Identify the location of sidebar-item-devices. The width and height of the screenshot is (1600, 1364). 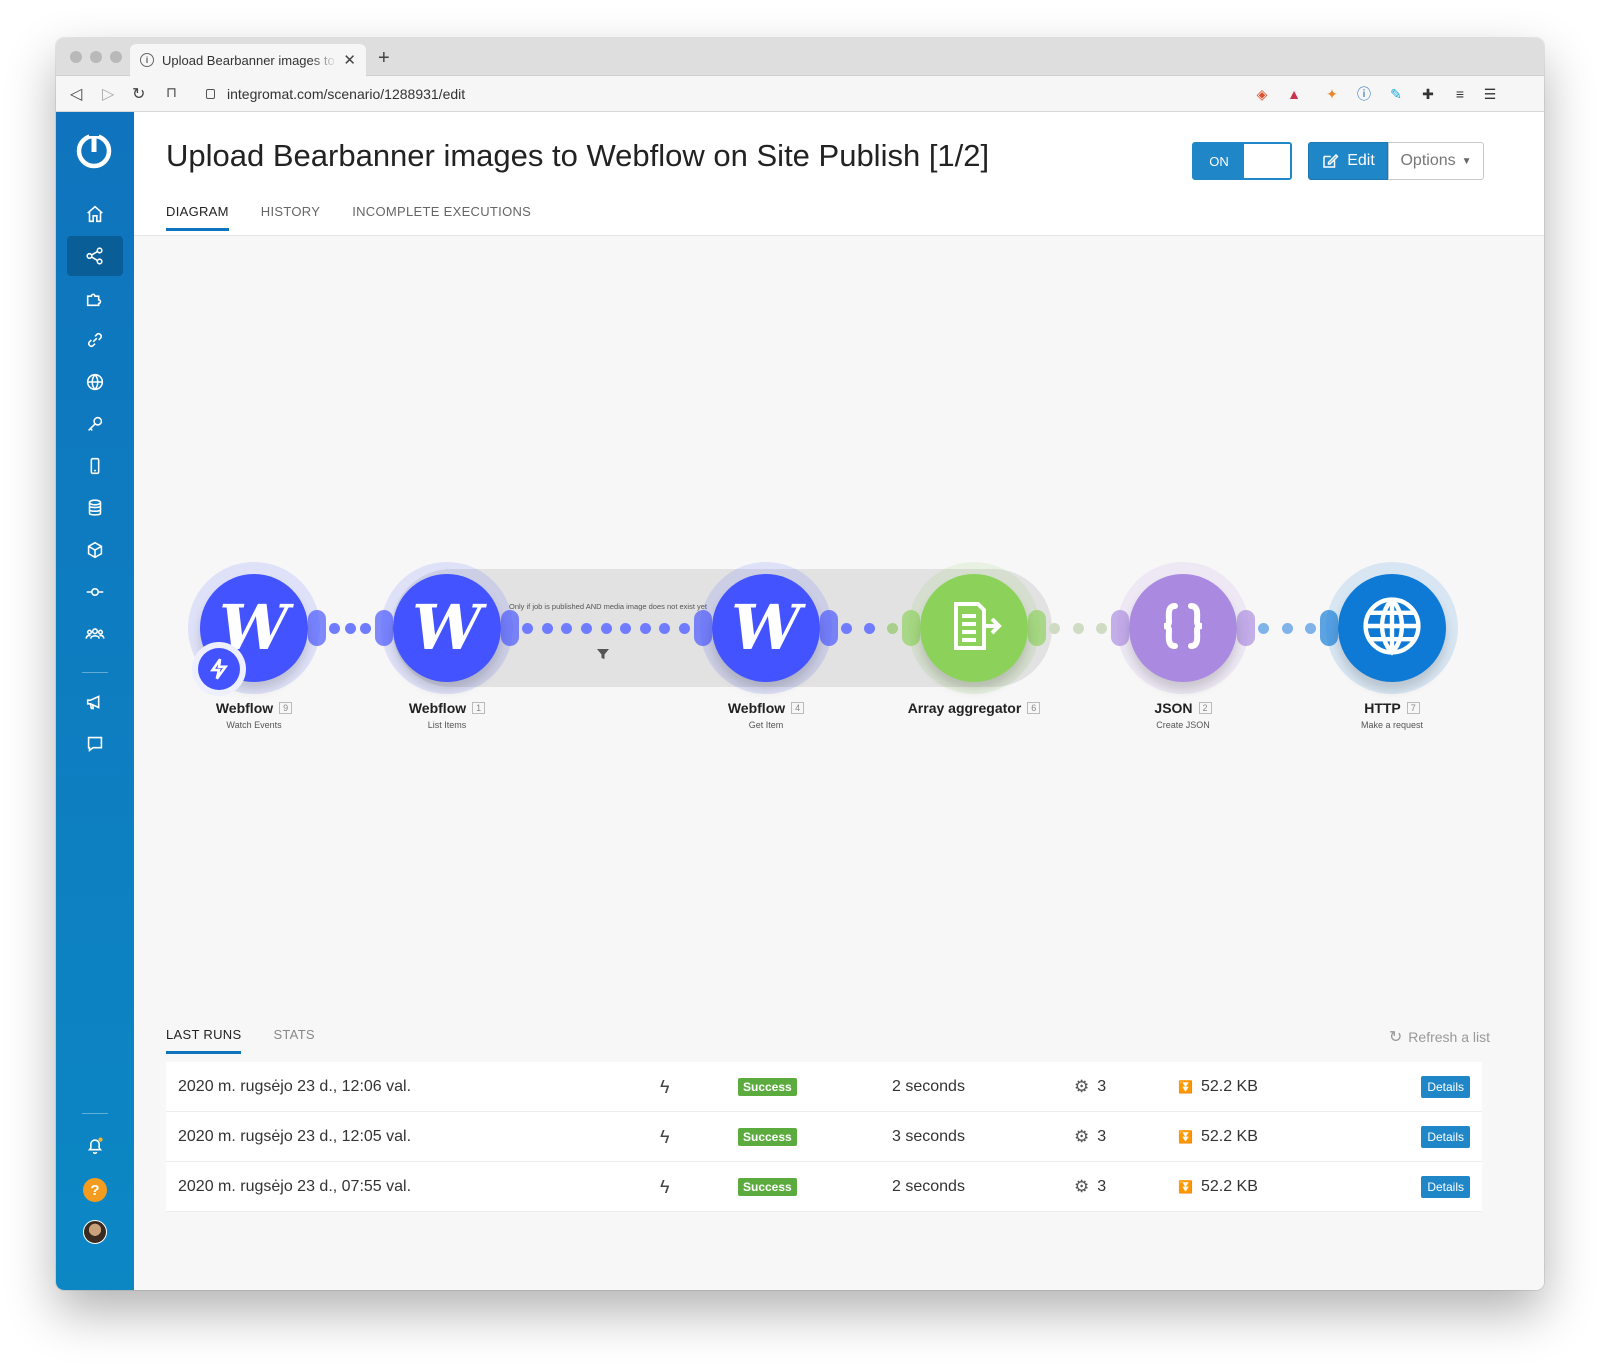
(95, 466).